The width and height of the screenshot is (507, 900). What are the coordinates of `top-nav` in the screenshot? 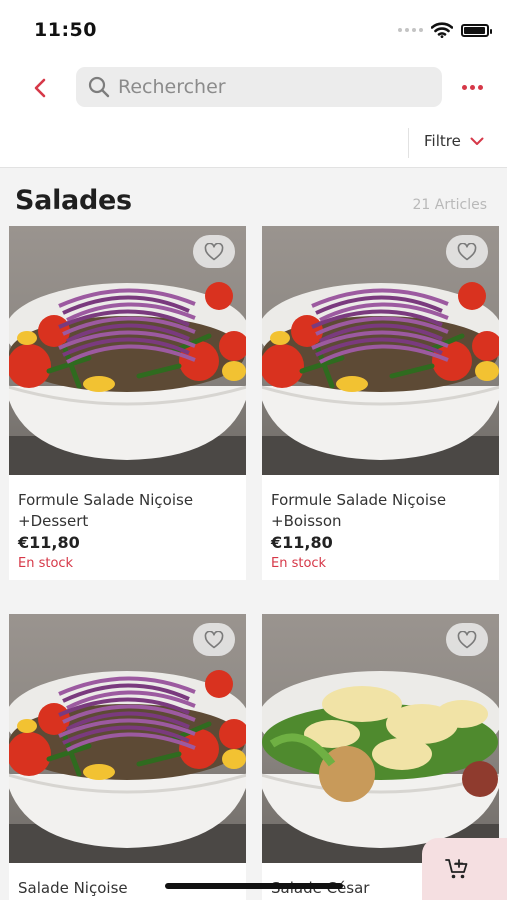 It's located at (253, 87).